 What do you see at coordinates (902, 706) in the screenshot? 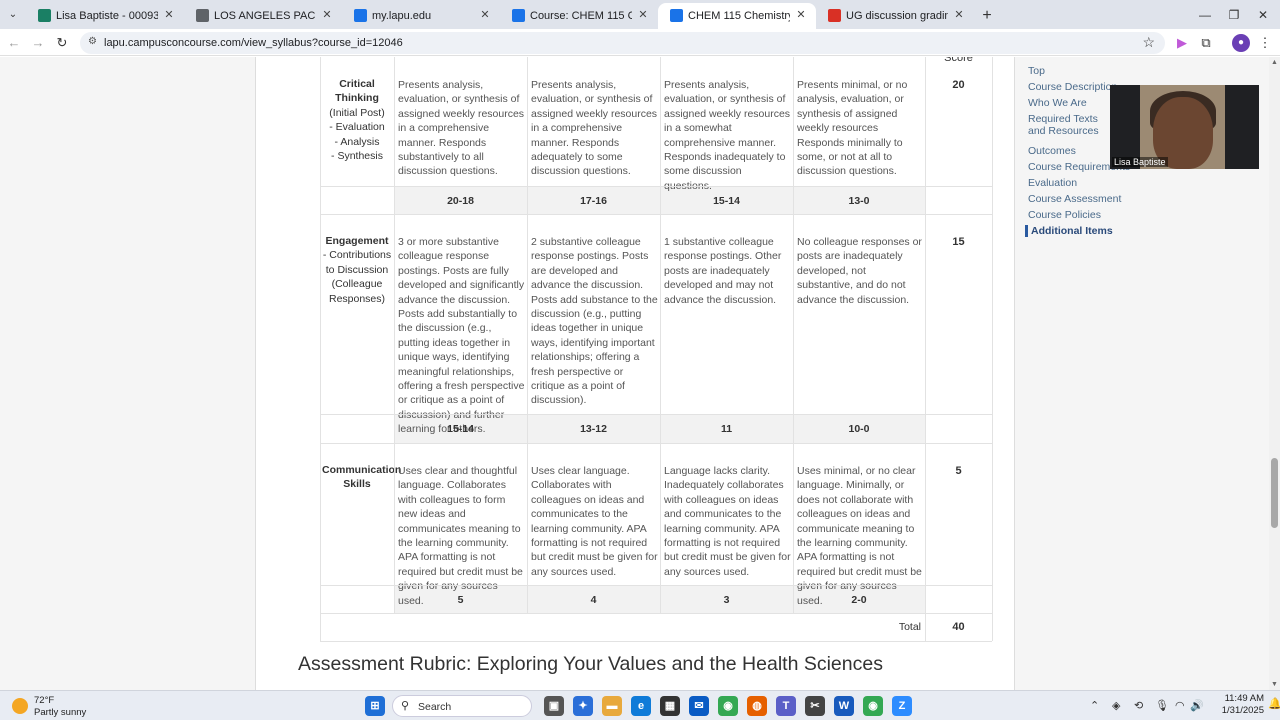
I see `zoom-icon: Z` at bounding box center [902, 706].